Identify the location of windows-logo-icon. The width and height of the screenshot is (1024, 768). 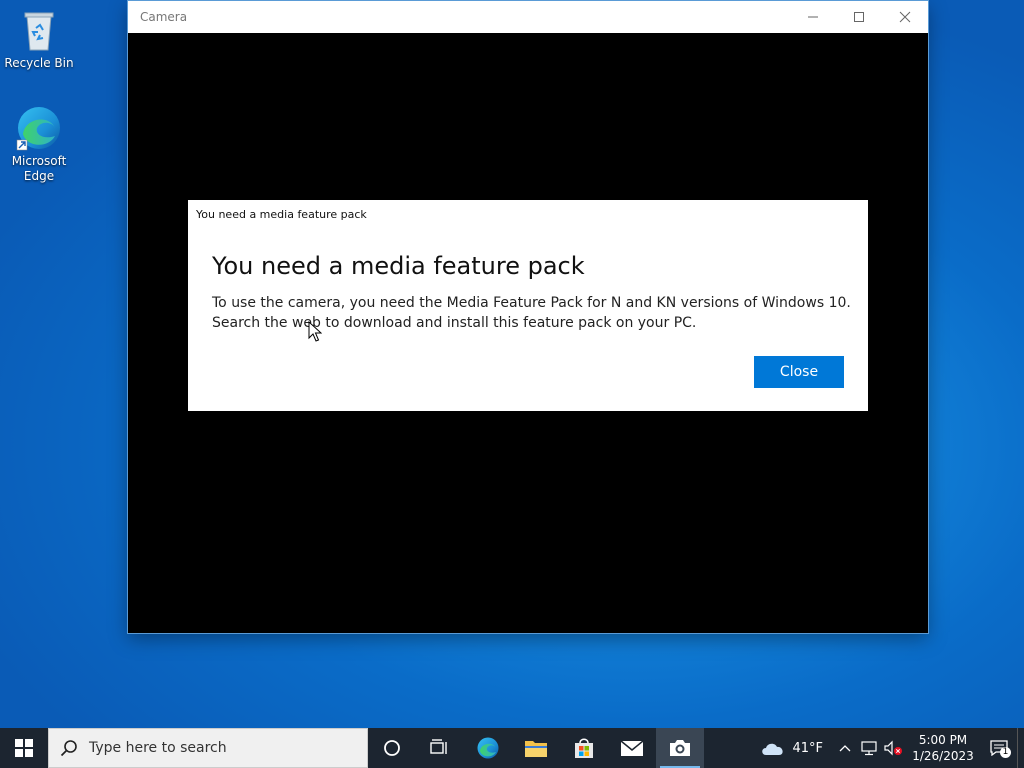
(24, 748).